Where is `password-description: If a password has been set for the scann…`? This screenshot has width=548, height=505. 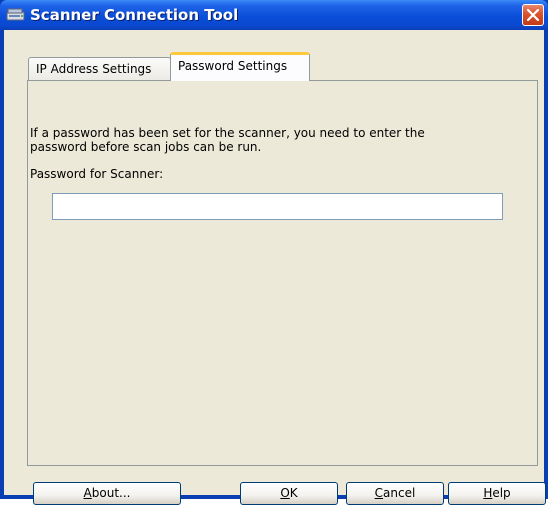 password-description: If a password has been set for the scann… is located at coordinates (227, 140).